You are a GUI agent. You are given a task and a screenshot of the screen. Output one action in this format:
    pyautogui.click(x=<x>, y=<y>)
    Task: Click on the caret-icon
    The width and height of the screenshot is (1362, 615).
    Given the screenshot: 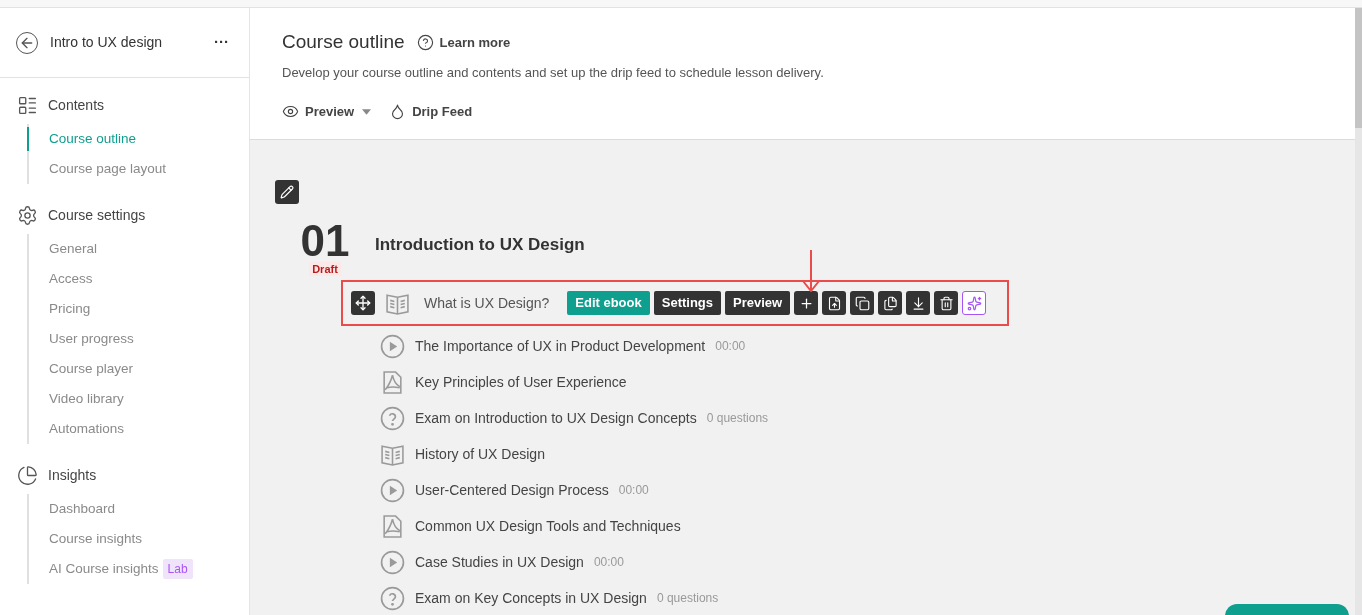 What is the action you would take?
    pyautogui.click(x=367, y=111)
    